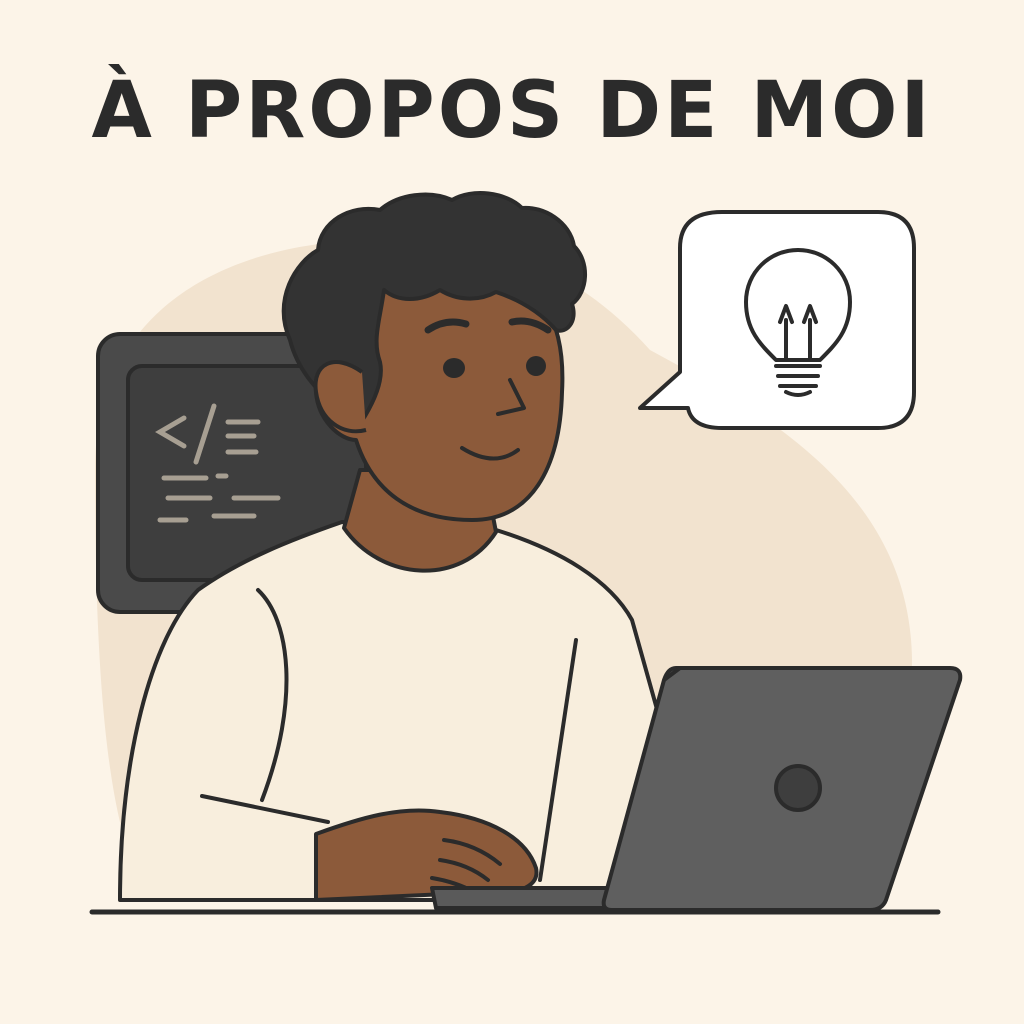  Describe the element at coordinates (777, 320) in the screenshot. I see `speech-bubble` at that location.